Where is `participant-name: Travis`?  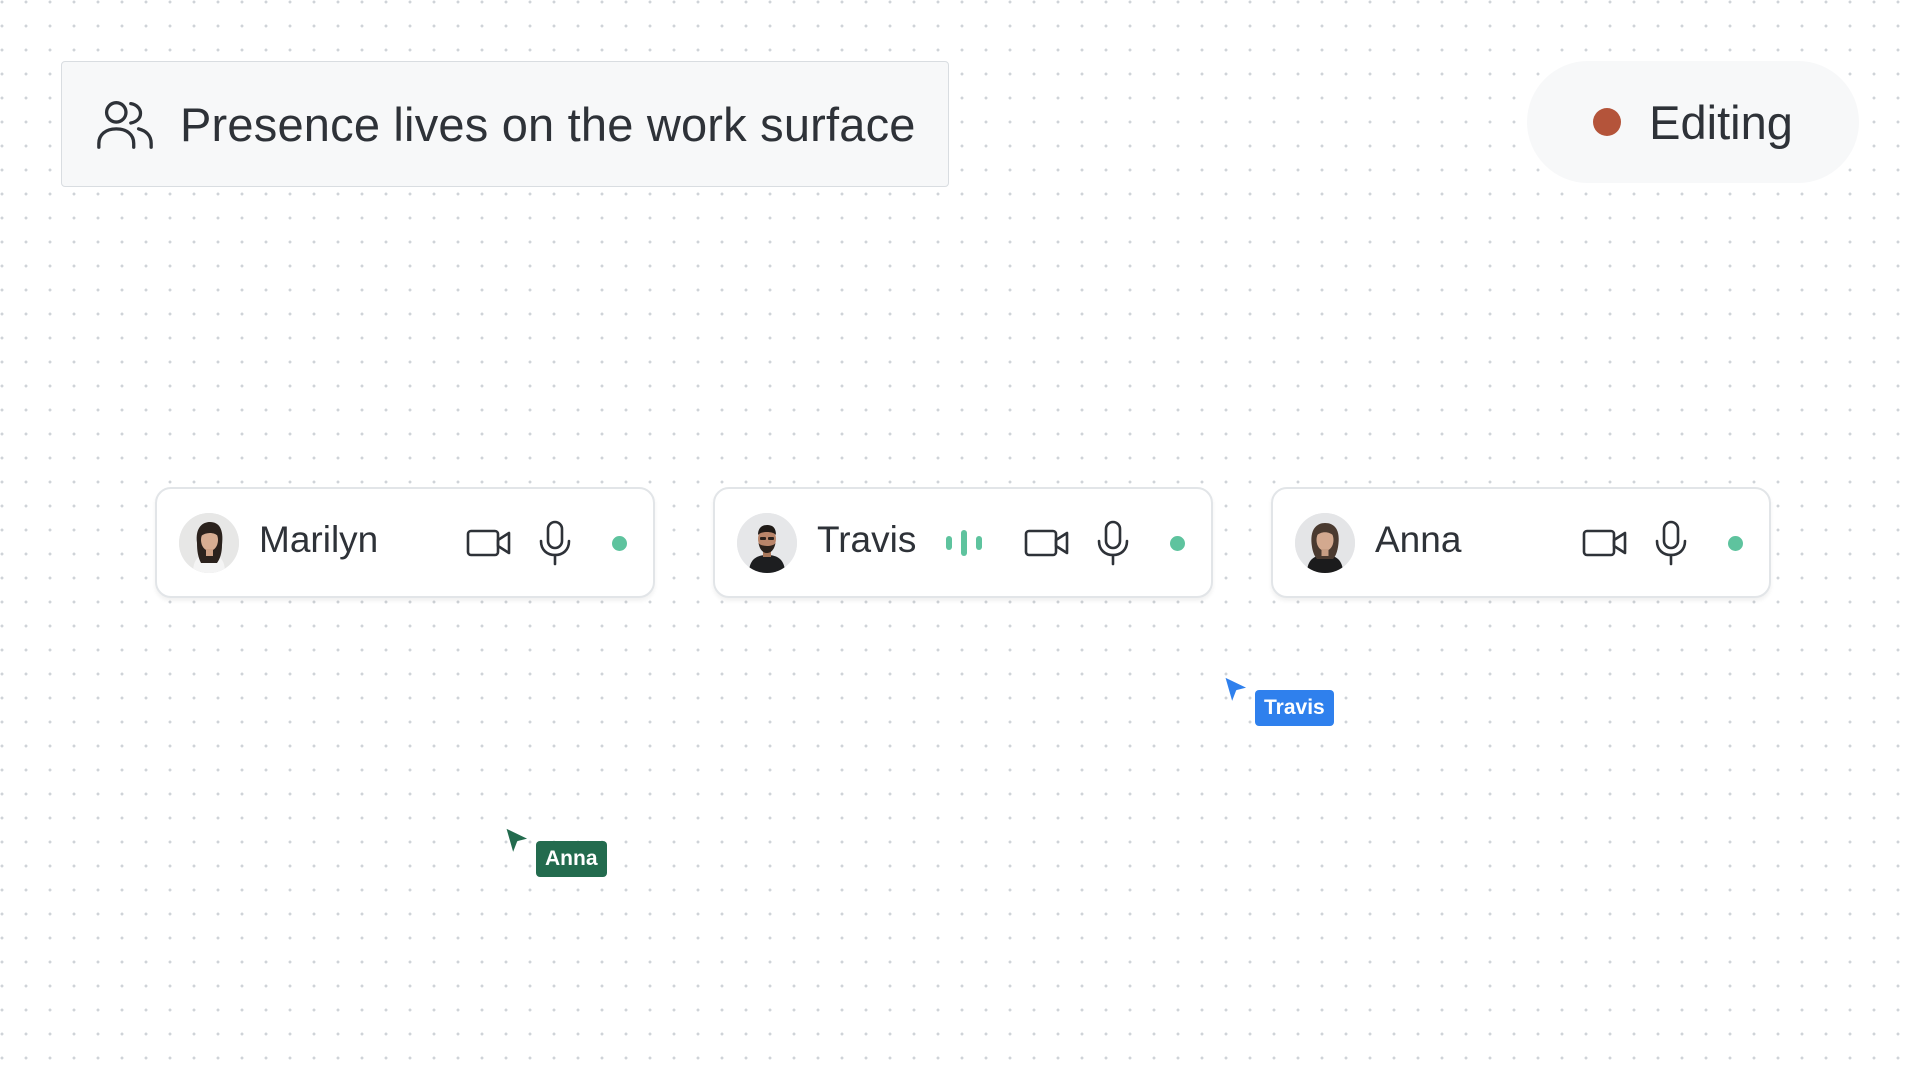 participant-name: Travis is located at coordinates (867, 539).